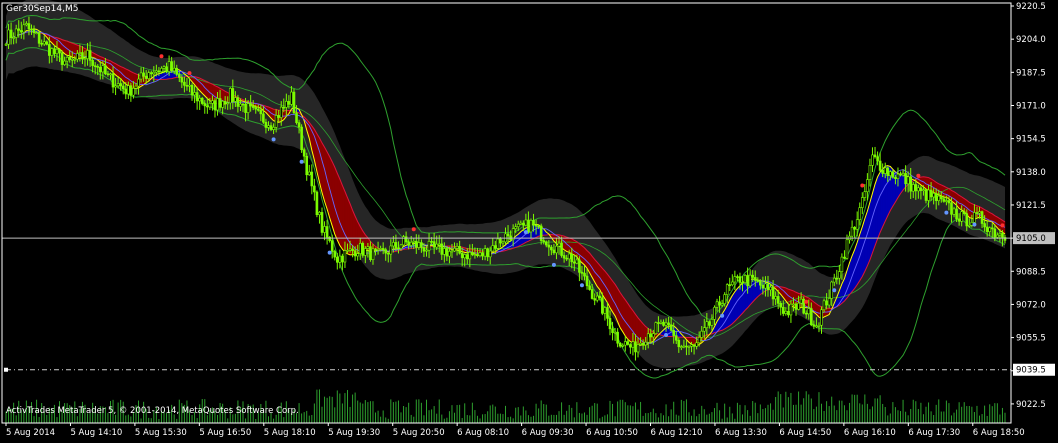 The image size is (1058, 443). I want to click on x-tick-label: 6 Aug 09:30, so click(548, 433).